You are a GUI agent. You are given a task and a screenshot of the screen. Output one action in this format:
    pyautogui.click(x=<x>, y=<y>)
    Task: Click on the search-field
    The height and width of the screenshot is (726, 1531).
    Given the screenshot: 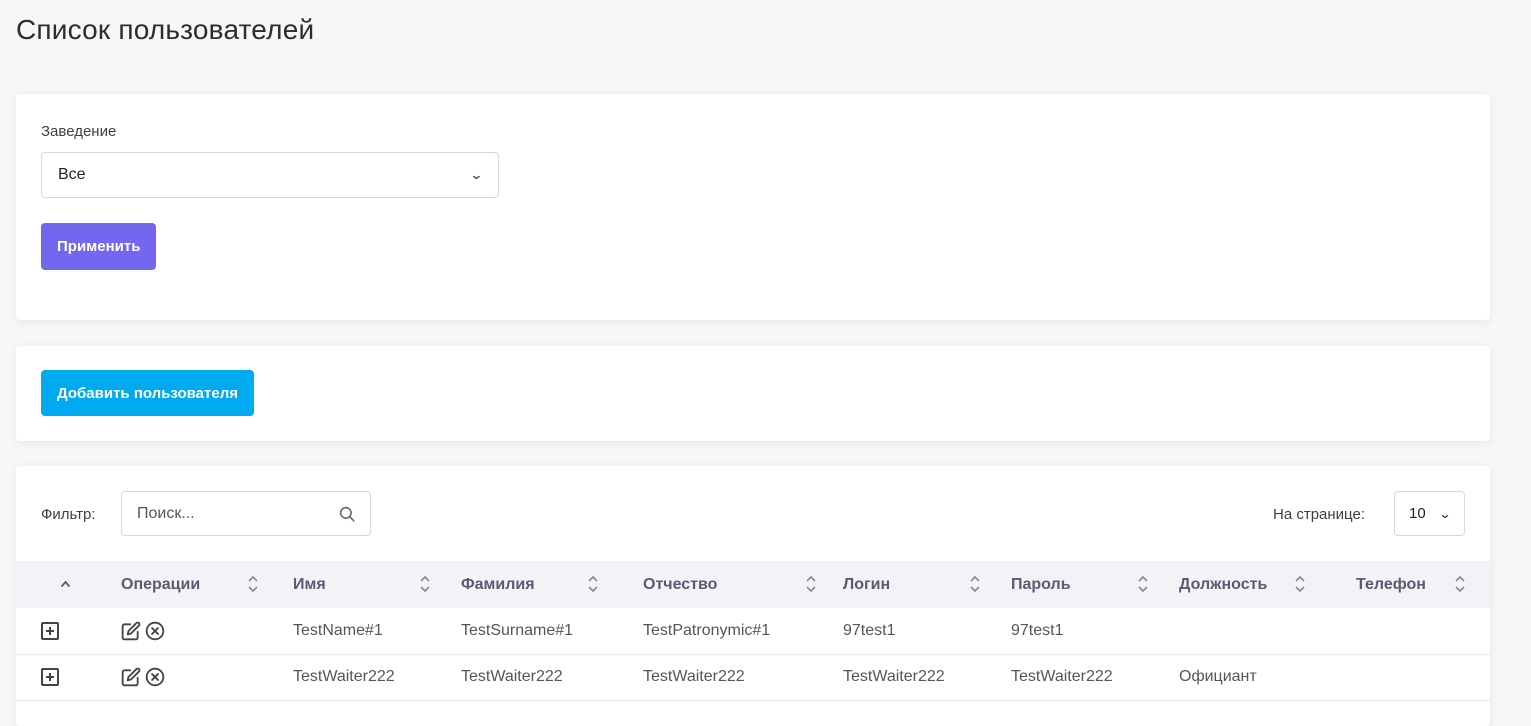 What is the action you would take?
    pyautogui.click(x=246, y=513)
    